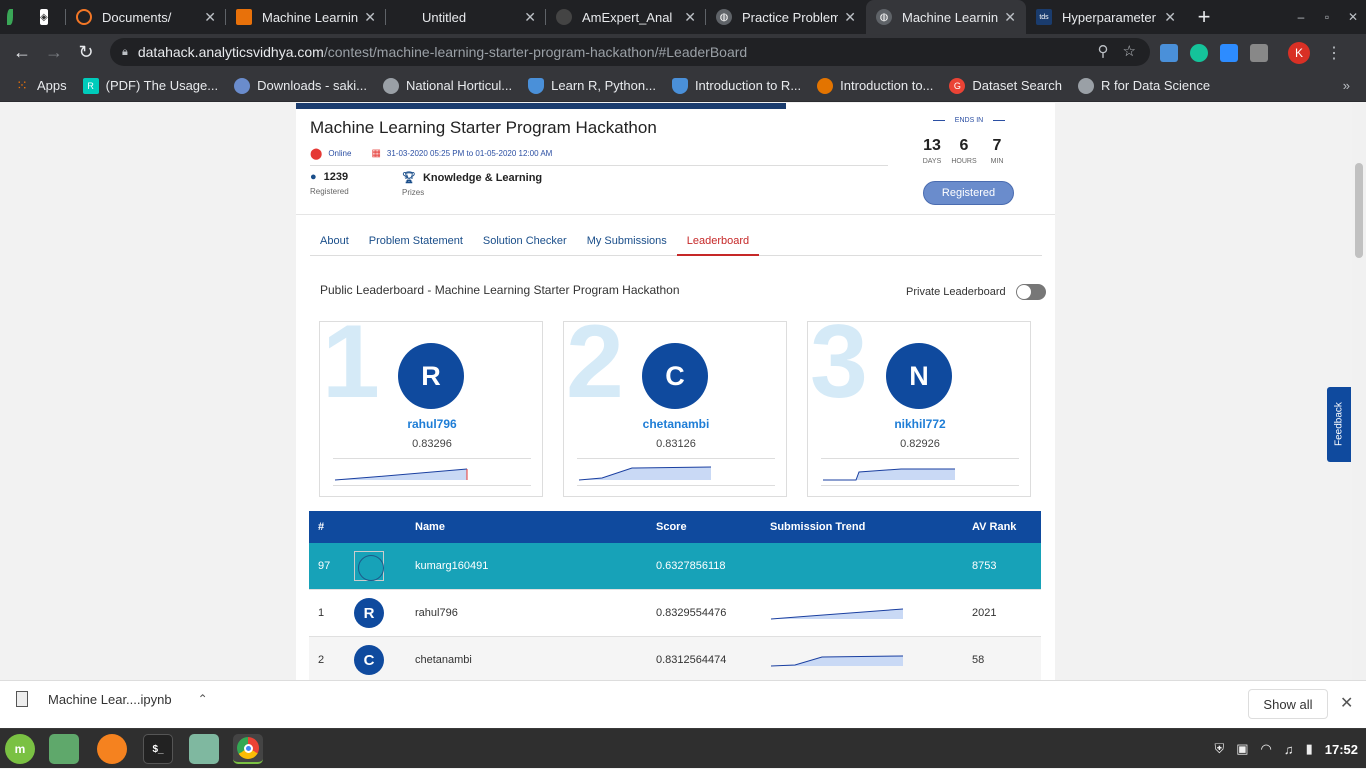 Image resolution: width=1366 pixels, height=769 pixels. Describe the element at coordinates (718, 240) in the screenshot. I see `tab-leaderboard: Leaderboard` at that location.